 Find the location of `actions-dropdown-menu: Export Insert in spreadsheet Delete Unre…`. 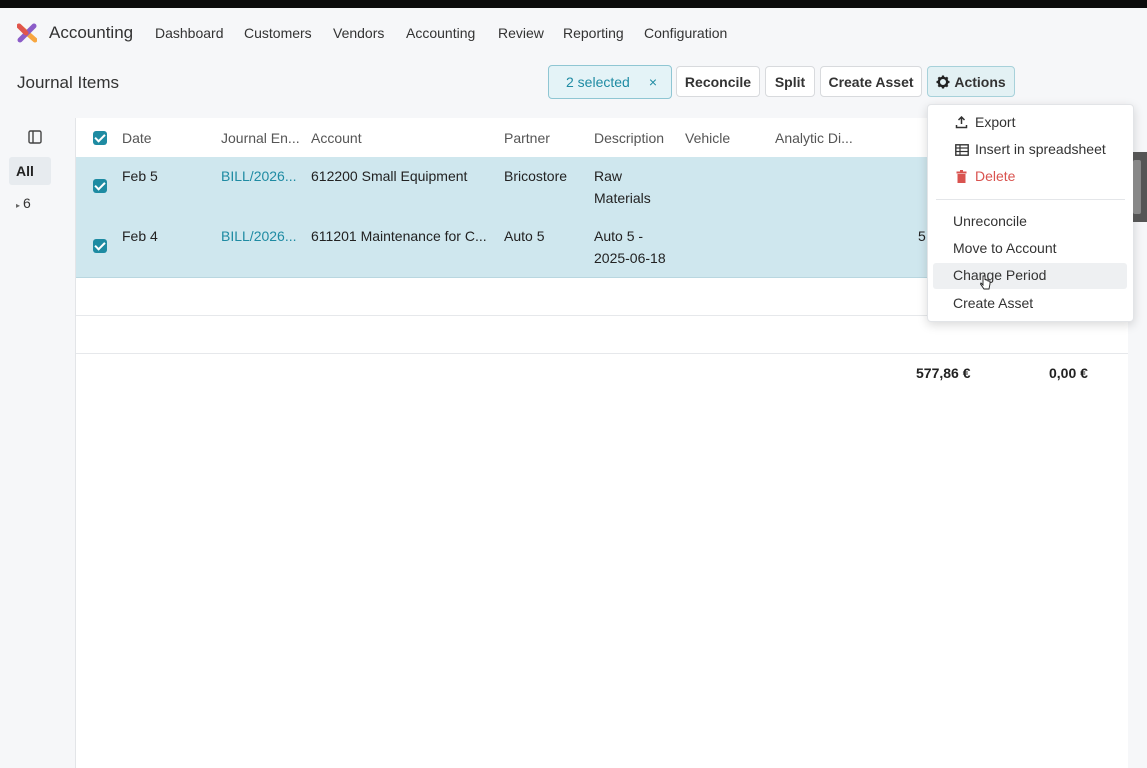

actions-dropdown-menu: Export Insert in spreadsheet Delete Unre… is located at coordinates (1030, 213).